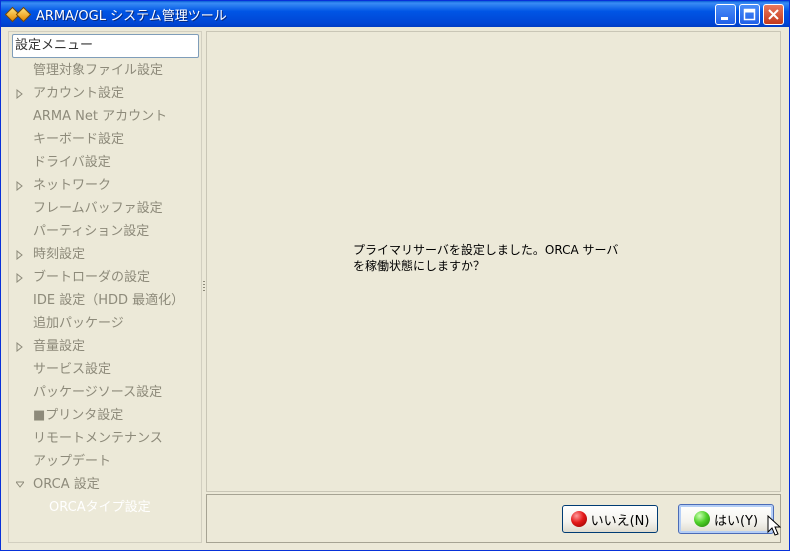  I want to click on sidebar-item-label: IDE 設定（HDD 最適化）, so click(109, 300).